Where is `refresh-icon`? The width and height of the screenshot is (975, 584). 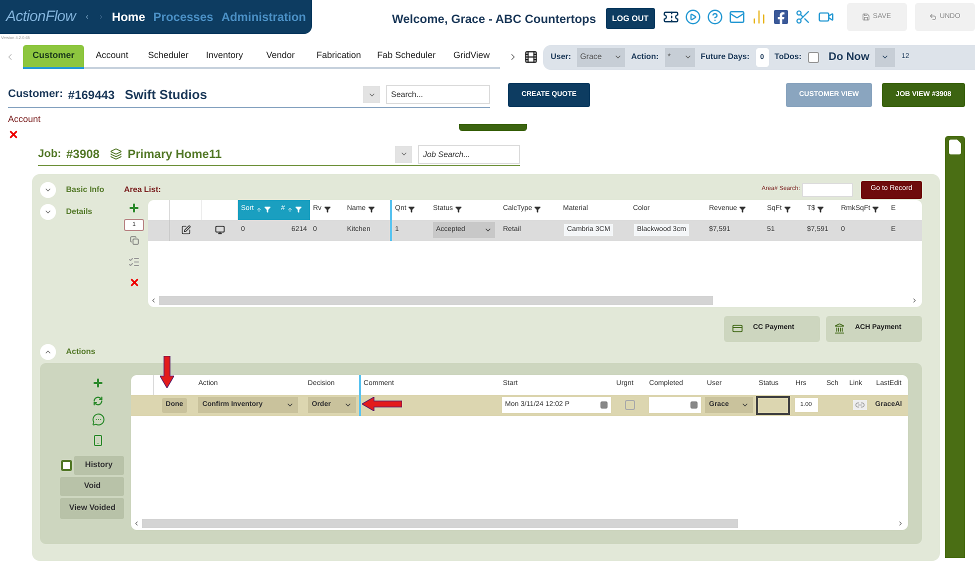
refresh-icon is located at coordinates (98, 401).